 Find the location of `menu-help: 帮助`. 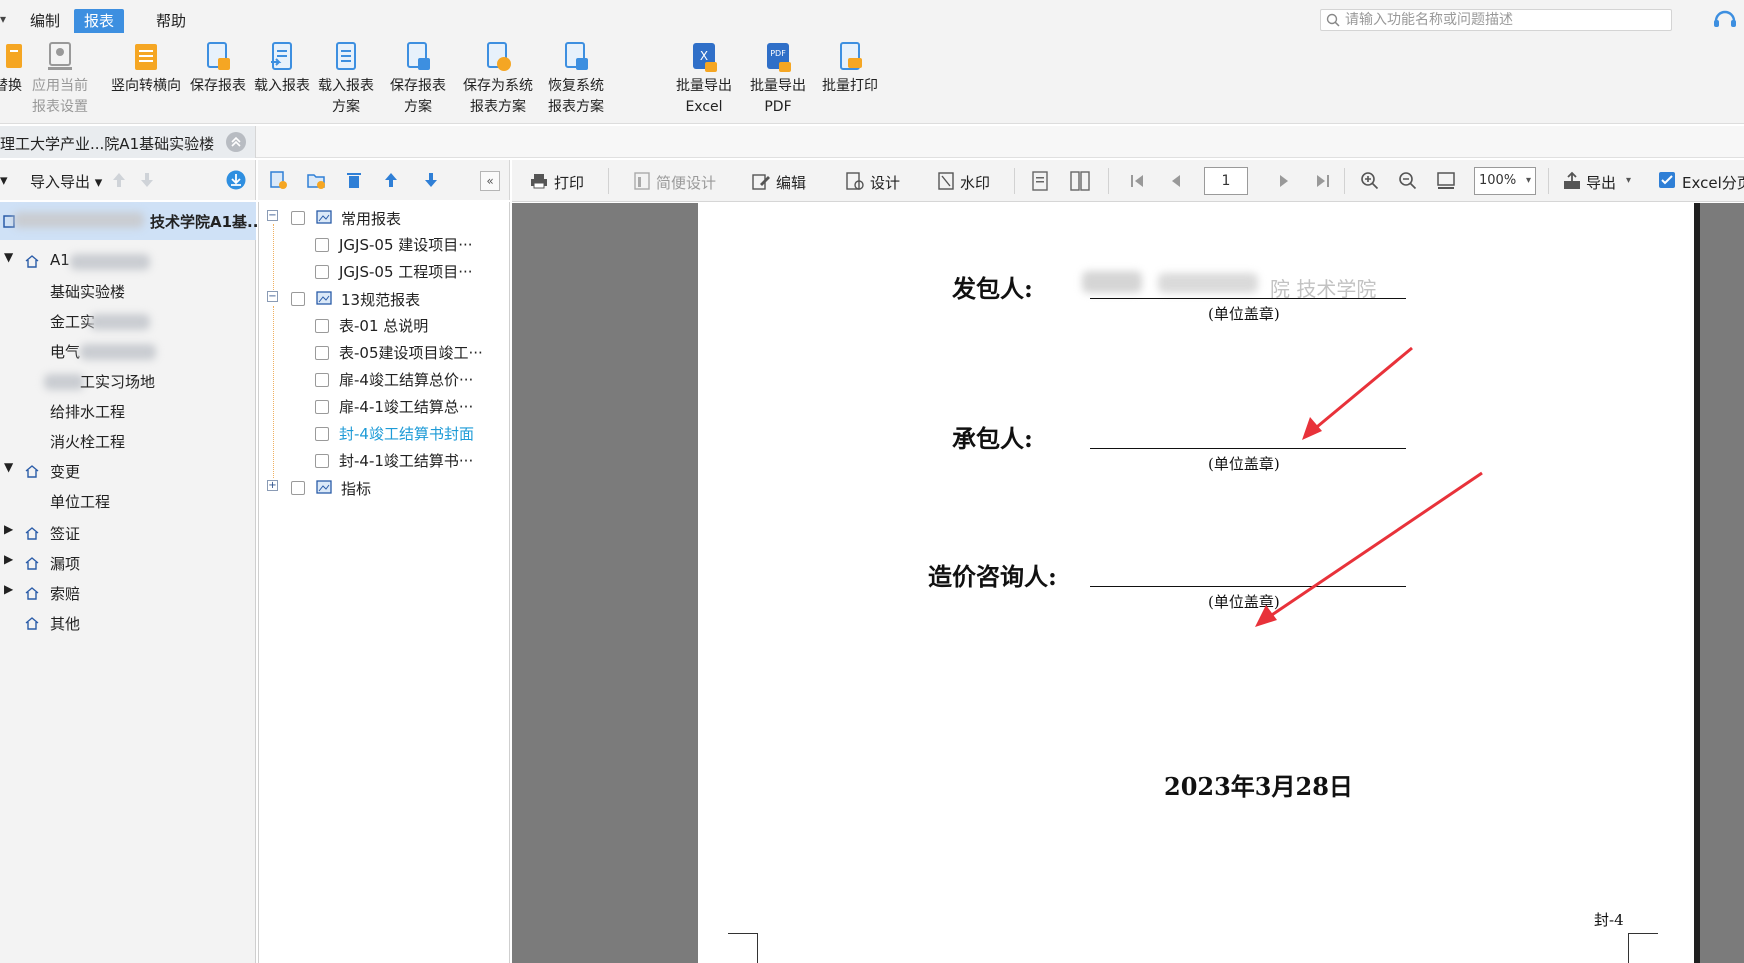

menu-help: 帮助 is located at coordinates (171, 21).